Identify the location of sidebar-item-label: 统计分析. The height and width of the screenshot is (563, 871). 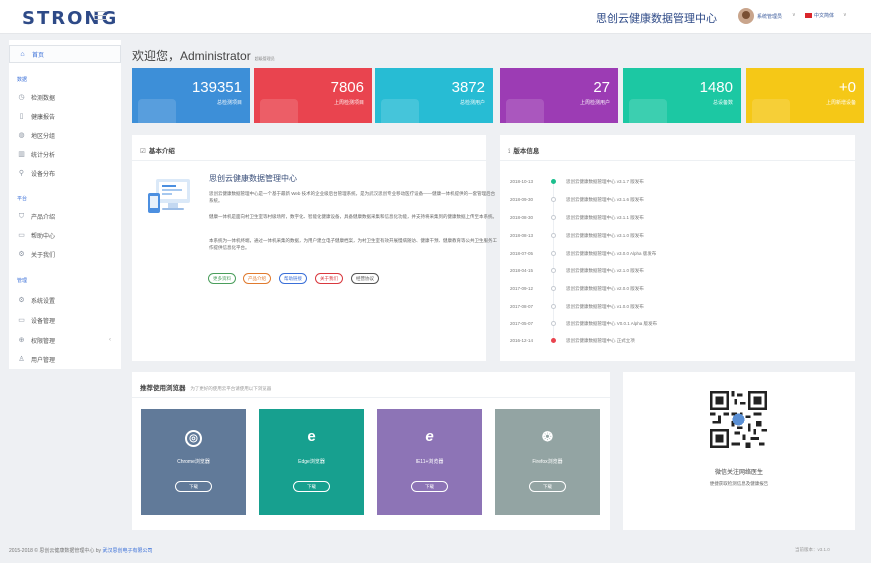
(43, 155).